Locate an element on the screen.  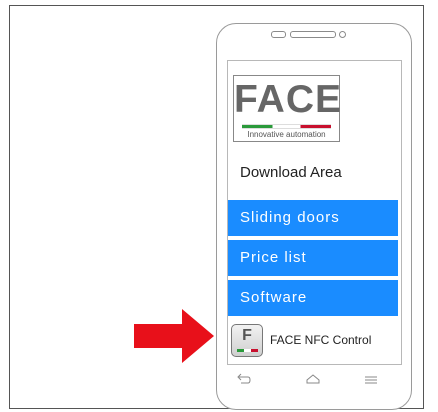
logo-name: FACE is located at coordinates (288, 99).